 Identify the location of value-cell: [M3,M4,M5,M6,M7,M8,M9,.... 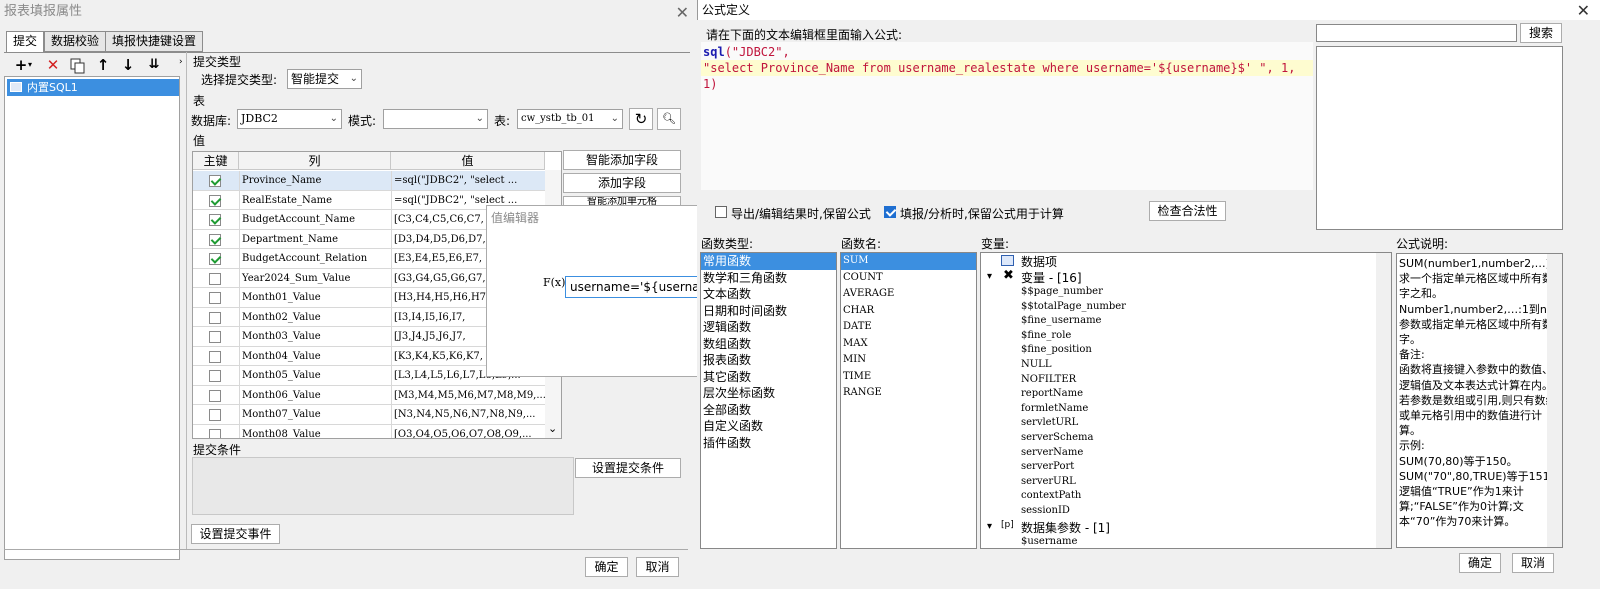
(468, 395).